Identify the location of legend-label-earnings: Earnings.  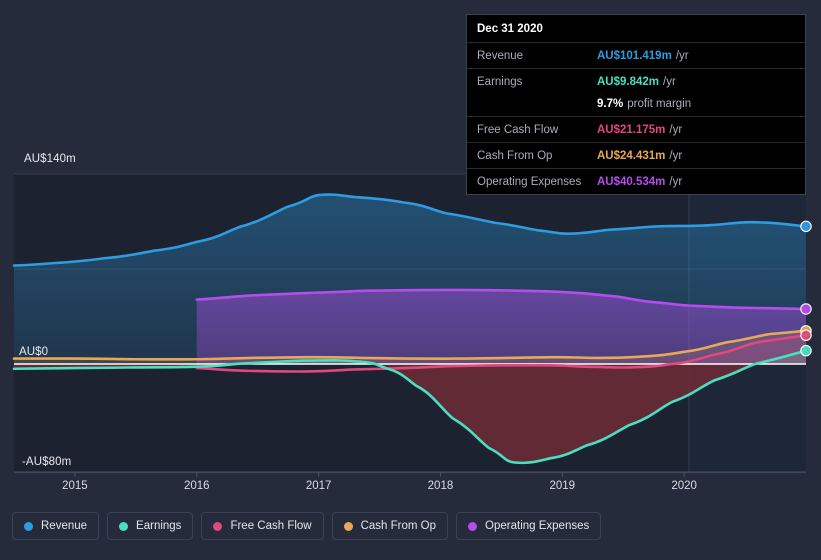
(159, 526).